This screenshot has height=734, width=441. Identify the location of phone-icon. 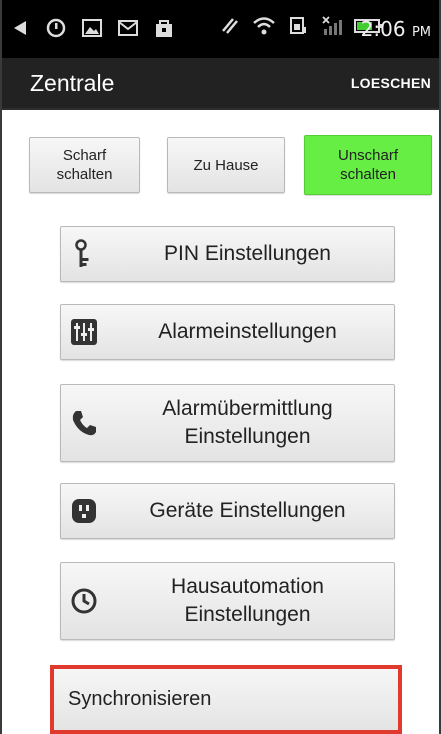
(84, 423).